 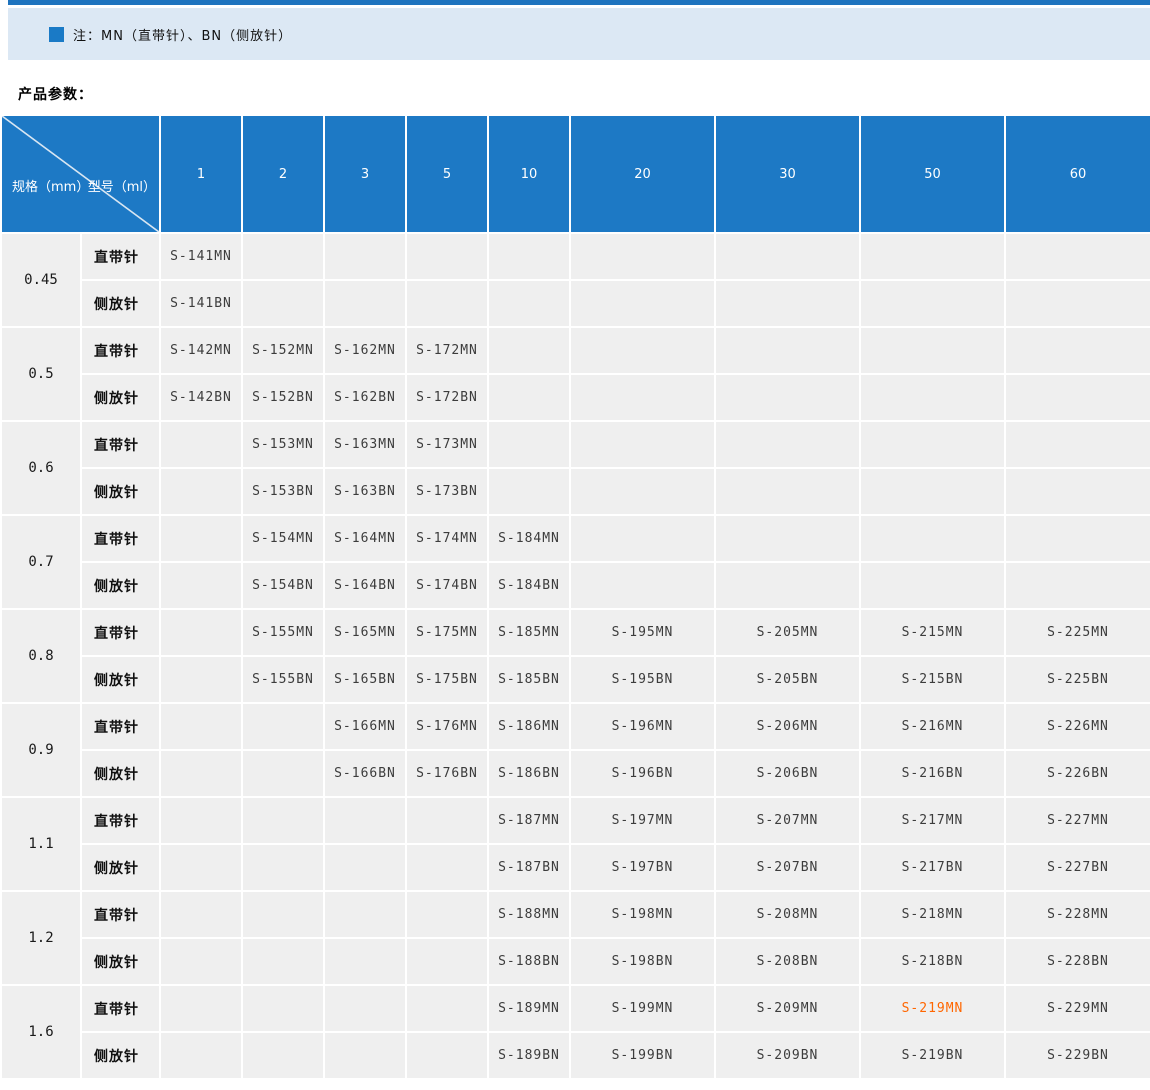 What do you see at coordinates (932, 1008) in the screenshot?
I see `model-cell-highlighted: S-219MN` at bounding box center [932, 1008].